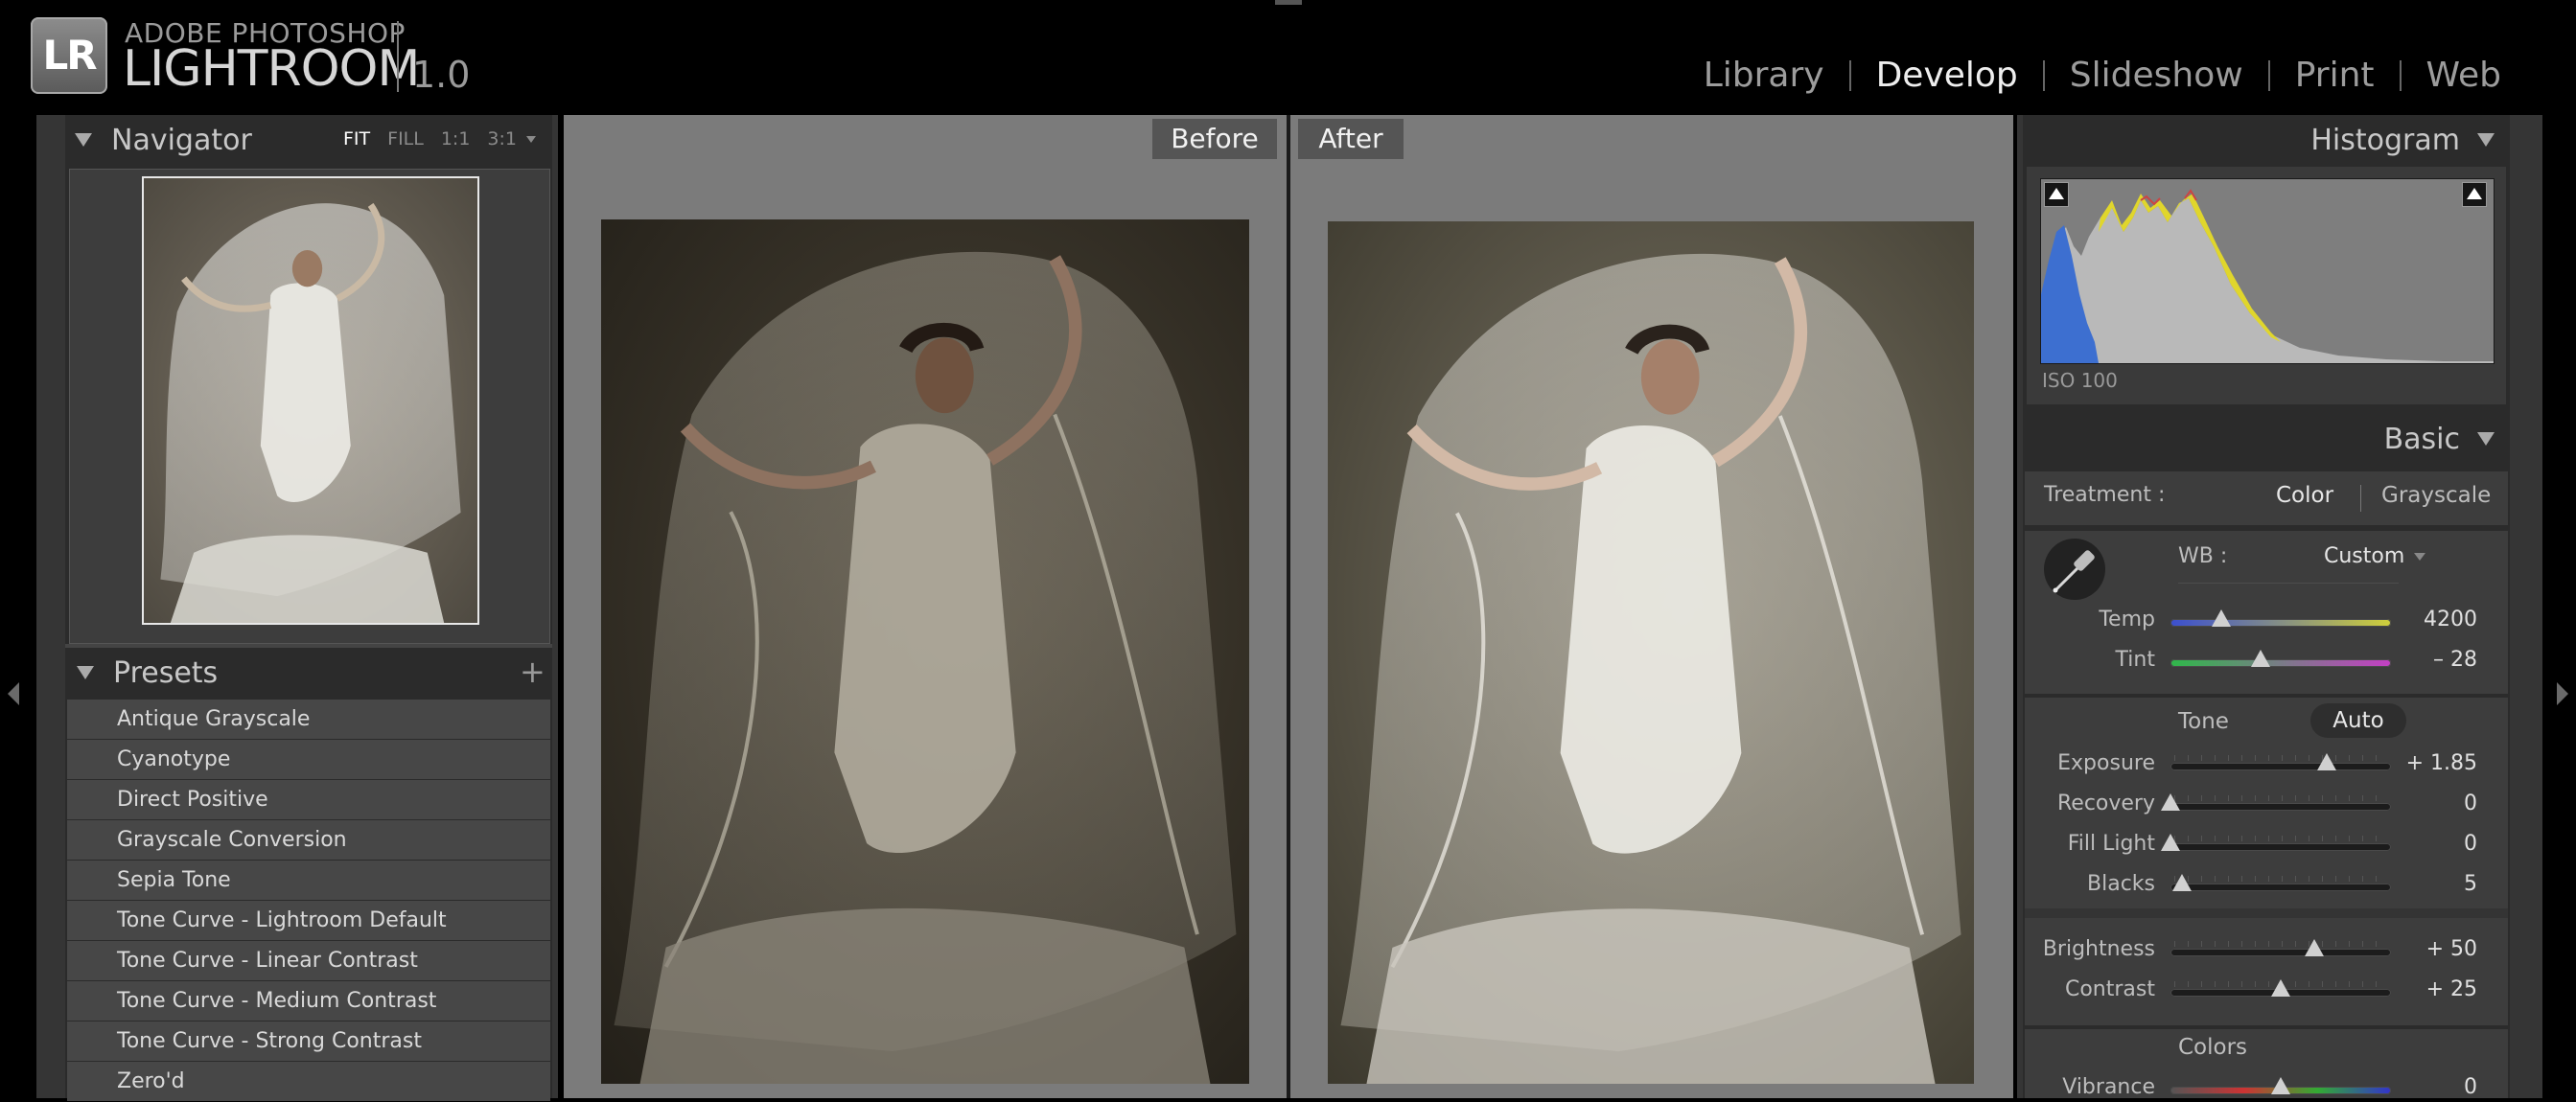 This screenshot has height=1102, width=2576. I want to click on contrast-value: + 25, so click(2439, 989).